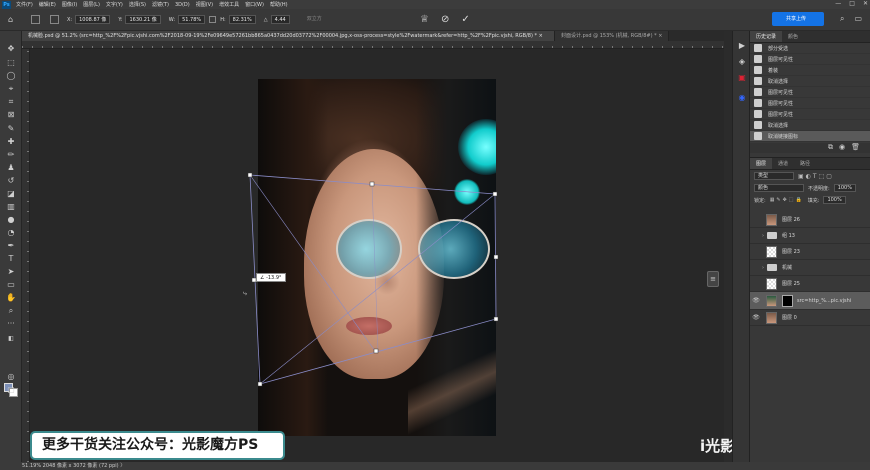 The width and height of the screenshot is (870, 470). What do you see at coordinates (12, 19) in the screenshot?
I see `home-icon: ⌂` at bounding box center [12, 19].